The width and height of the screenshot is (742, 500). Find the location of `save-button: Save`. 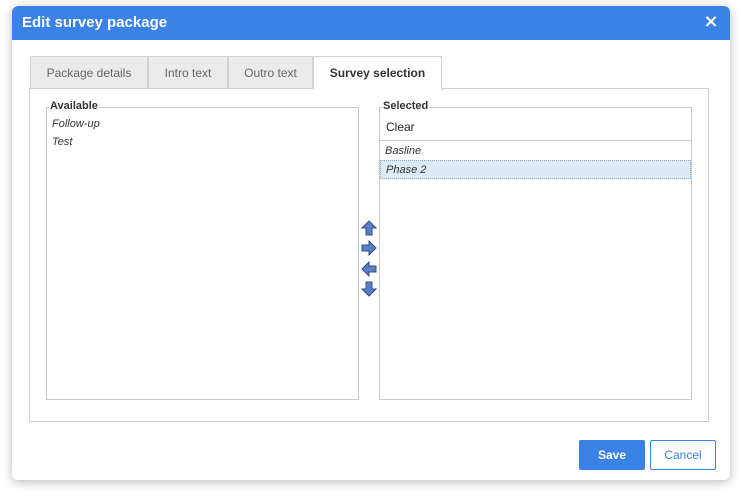

save-button: Save is located at coordinates (612, 455).